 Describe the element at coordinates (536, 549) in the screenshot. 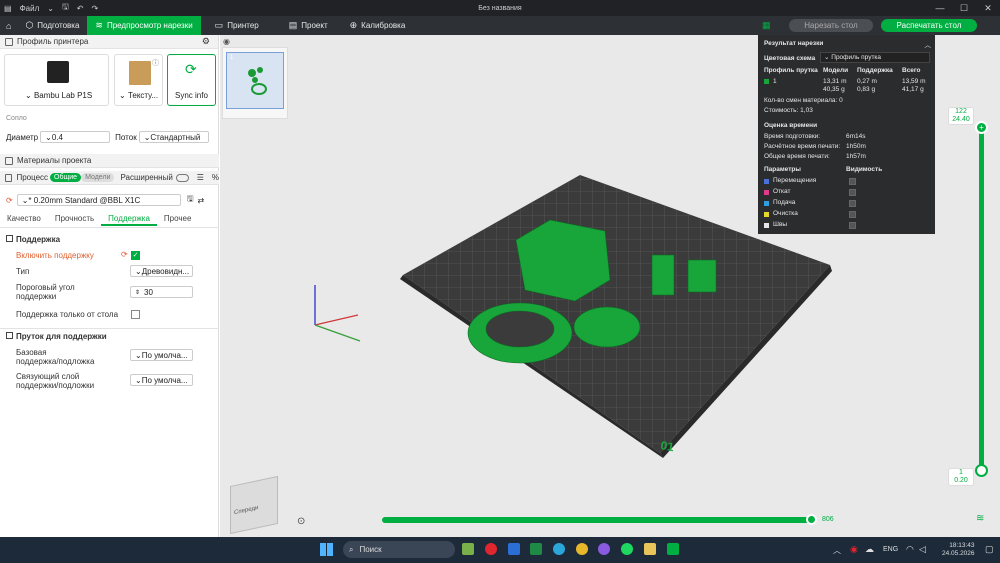

I see `excel-icon` at that location.